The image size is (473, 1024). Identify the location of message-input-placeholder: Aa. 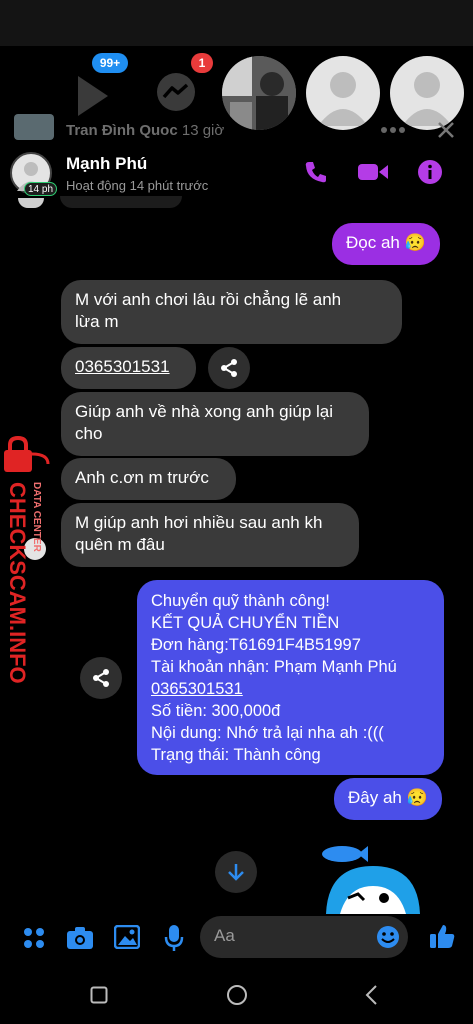
(224, 935).